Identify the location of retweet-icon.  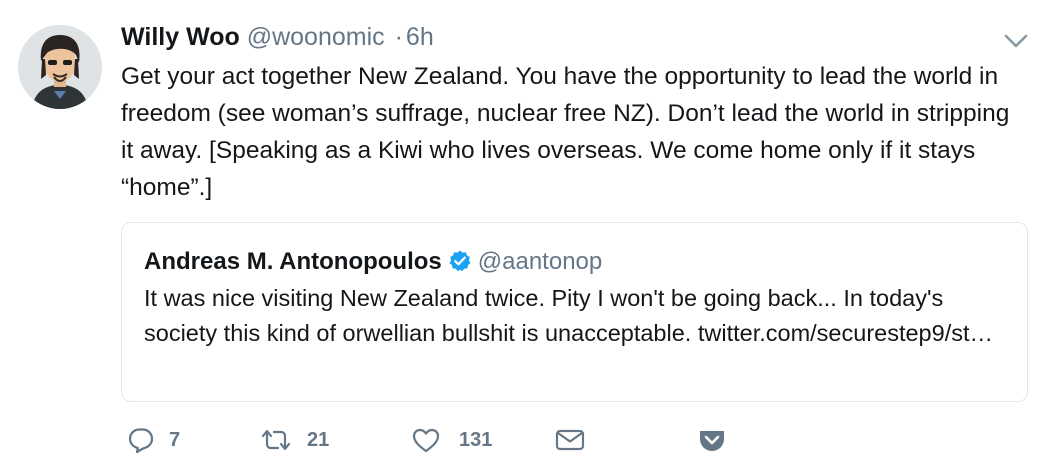
(276, 440).